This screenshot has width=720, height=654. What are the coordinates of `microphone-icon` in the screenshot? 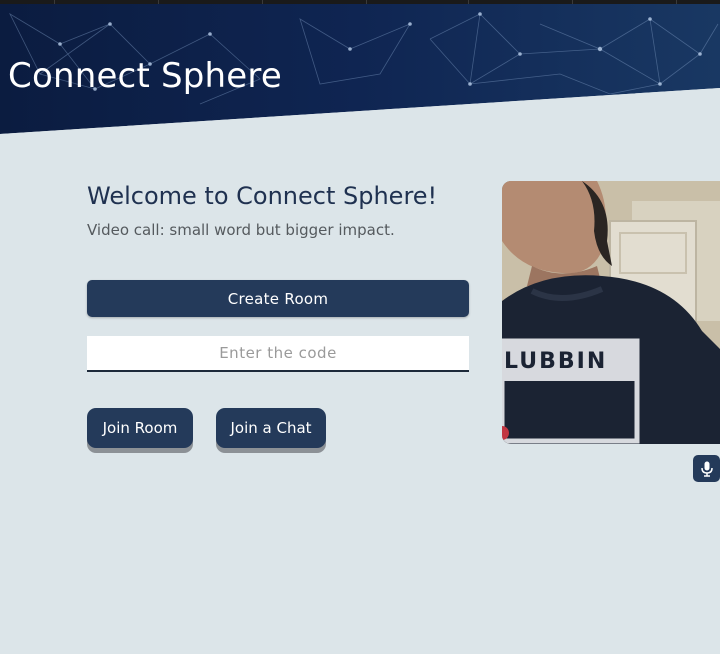 It's located at (706, 469).